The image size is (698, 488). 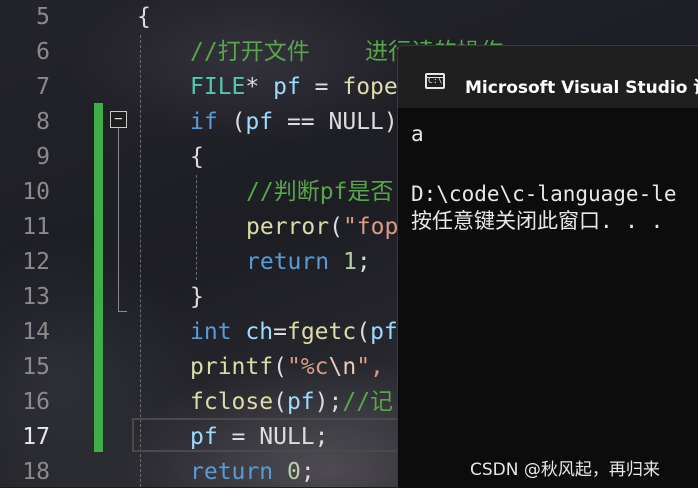 I want to click on code-line: 5{, so click(x=349, y=17).